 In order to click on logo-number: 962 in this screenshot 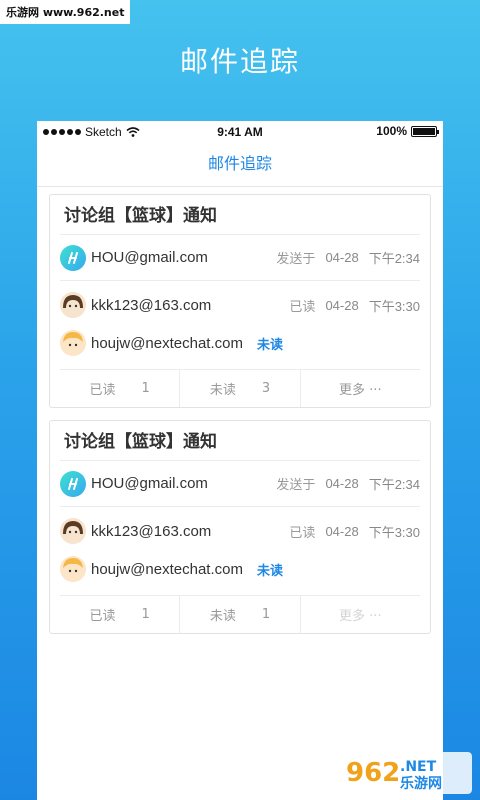, I will do `click(373, 773)`.